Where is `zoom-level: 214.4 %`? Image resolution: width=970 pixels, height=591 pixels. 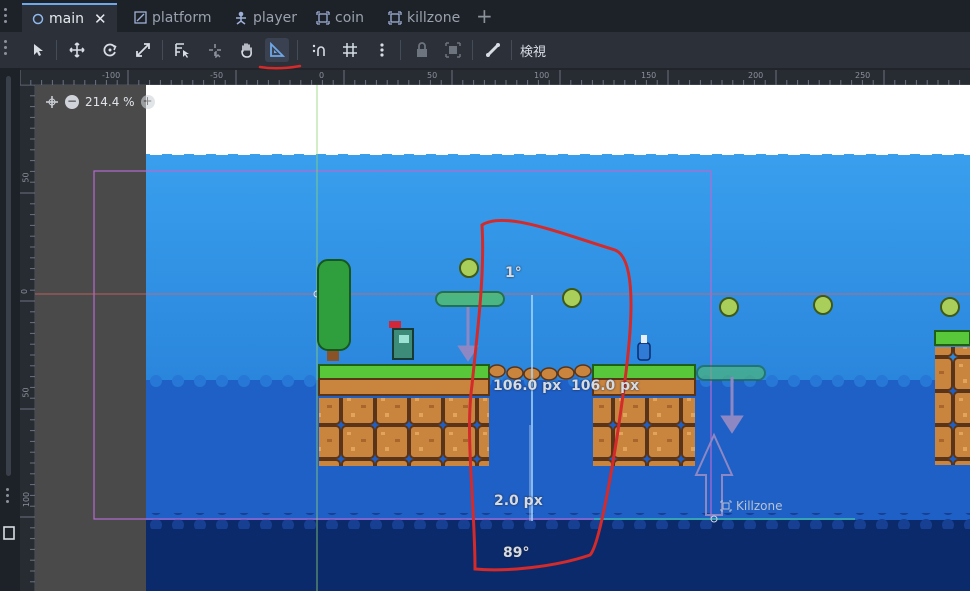
zoom-level: 214.4 % is located at coordinates (110, 102).